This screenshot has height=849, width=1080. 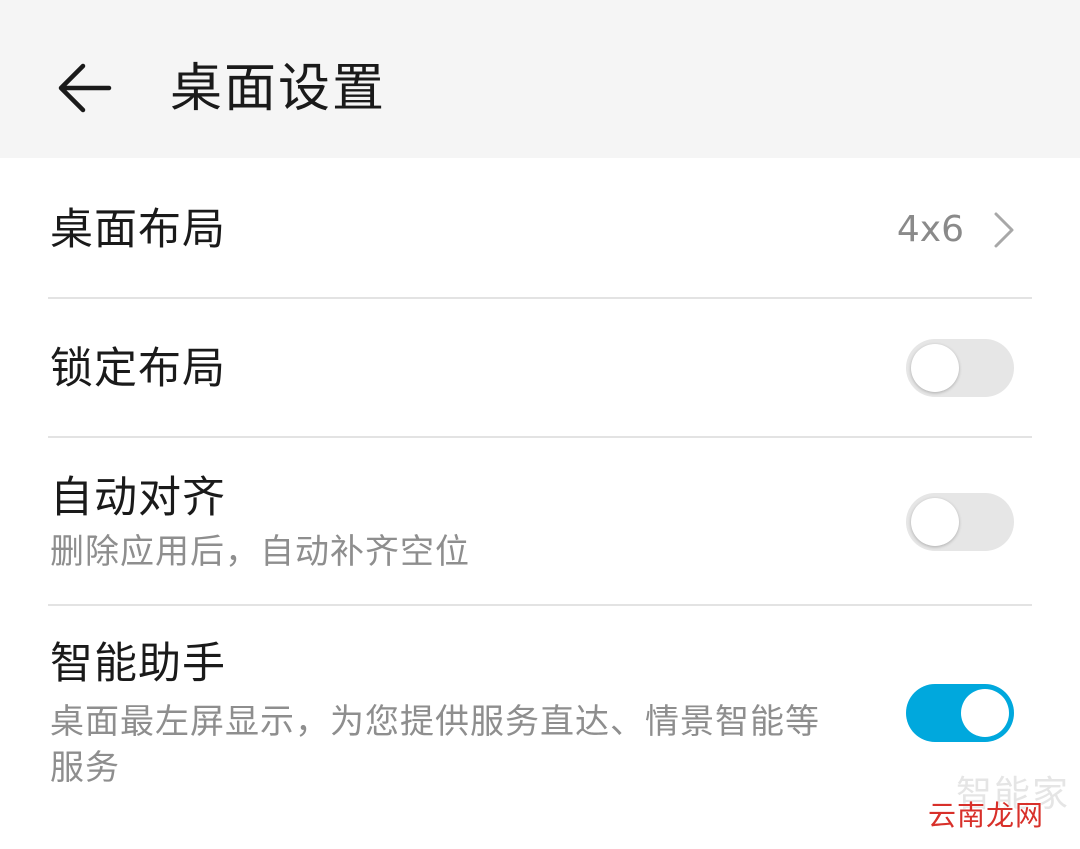 What do you see at coordinates (138, 664) in the screenshot?
I see `setting-title: 智能助手` at bounding box center [138, 664].